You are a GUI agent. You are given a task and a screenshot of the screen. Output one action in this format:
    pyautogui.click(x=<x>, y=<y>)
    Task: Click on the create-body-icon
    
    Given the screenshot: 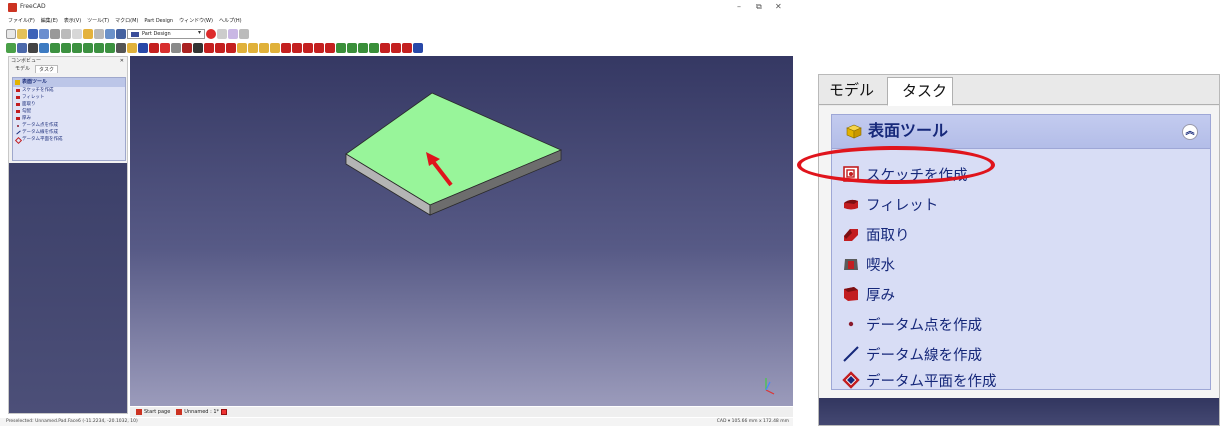 What is the action you would take?
    pyautogui.click(x=132, y=47)
    